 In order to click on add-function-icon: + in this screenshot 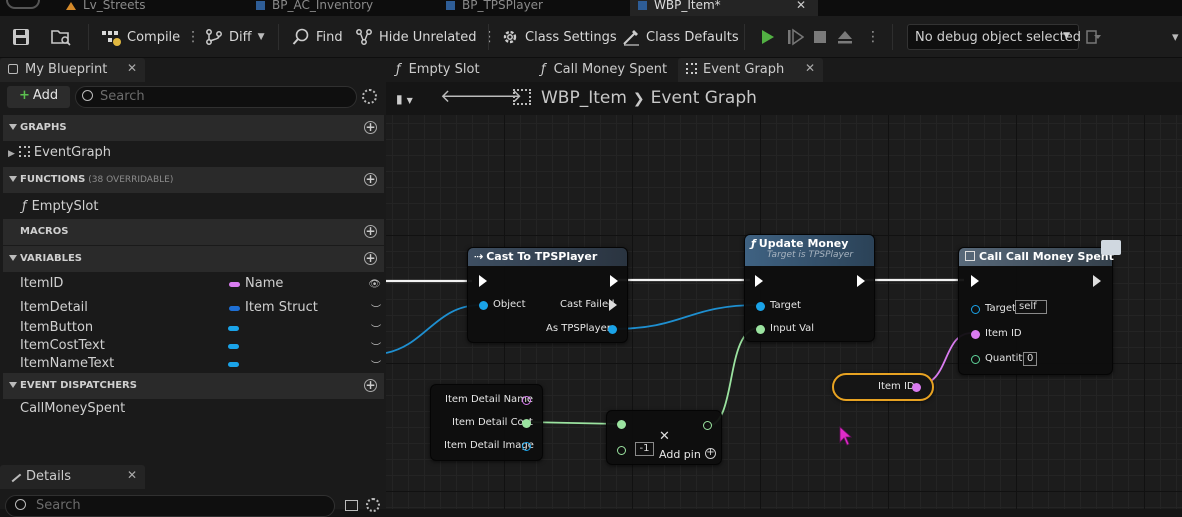, I will do `click(370, 179)`.